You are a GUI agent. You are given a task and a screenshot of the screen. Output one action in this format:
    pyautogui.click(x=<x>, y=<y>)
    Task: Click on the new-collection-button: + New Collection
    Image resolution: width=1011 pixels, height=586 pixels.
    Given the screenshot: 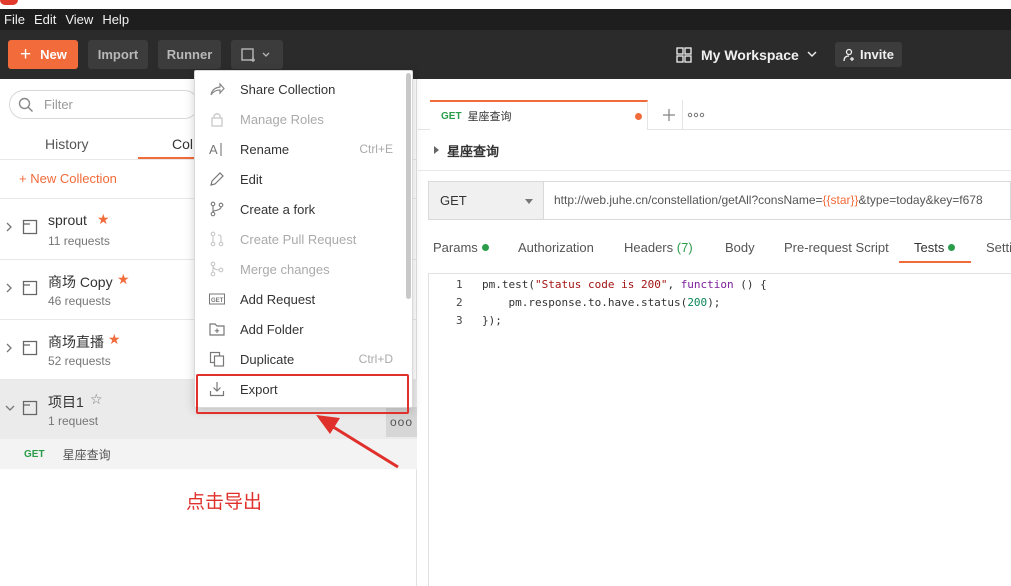 What is the action you would take?
    pyautogui.click(x=68, y=178)
    